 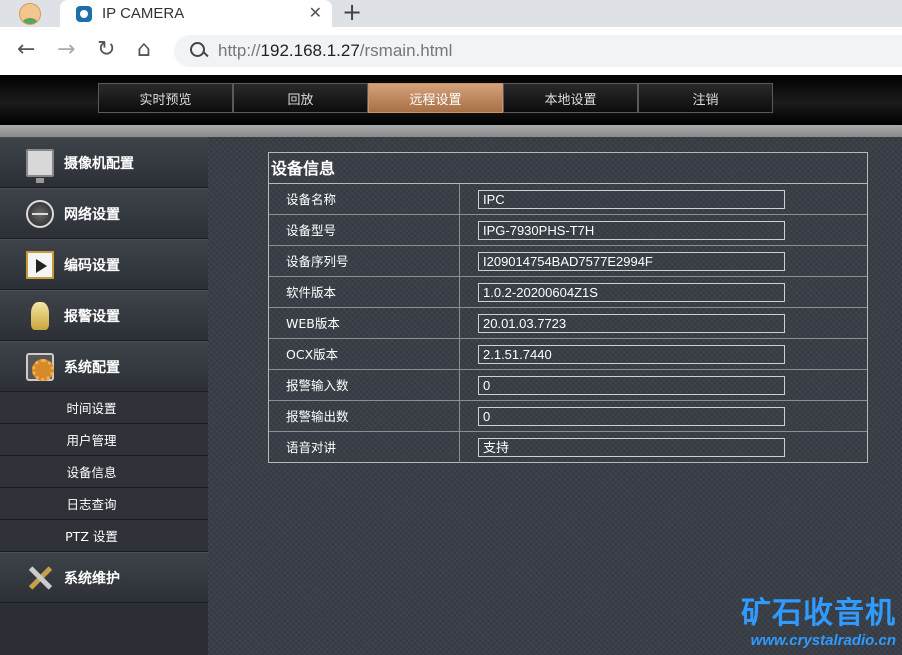 I want to click on browser-tabbar: IP CAMERA ✕ +, so click(x=451, y=13).